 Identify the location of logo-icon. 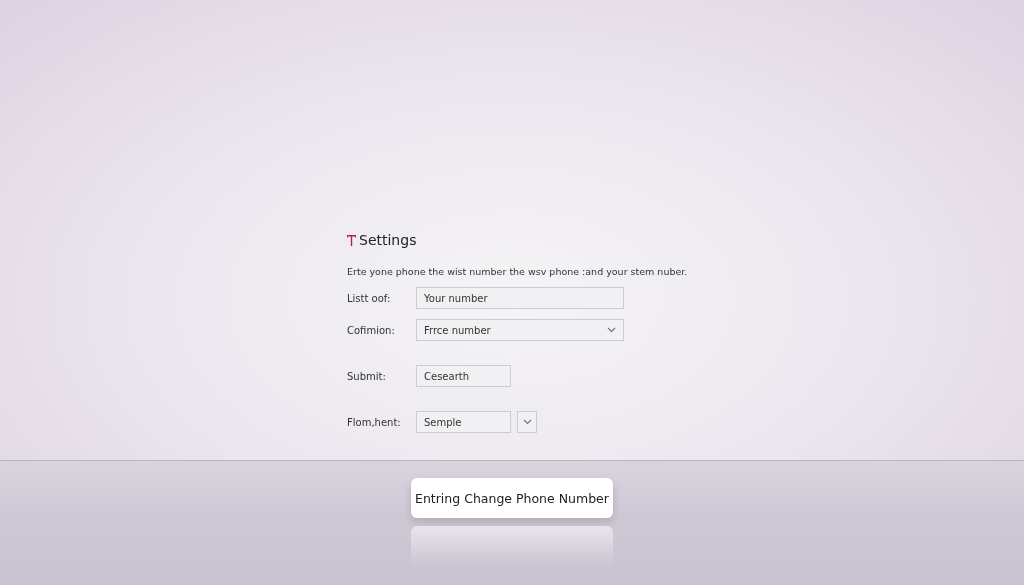
(351, 240).